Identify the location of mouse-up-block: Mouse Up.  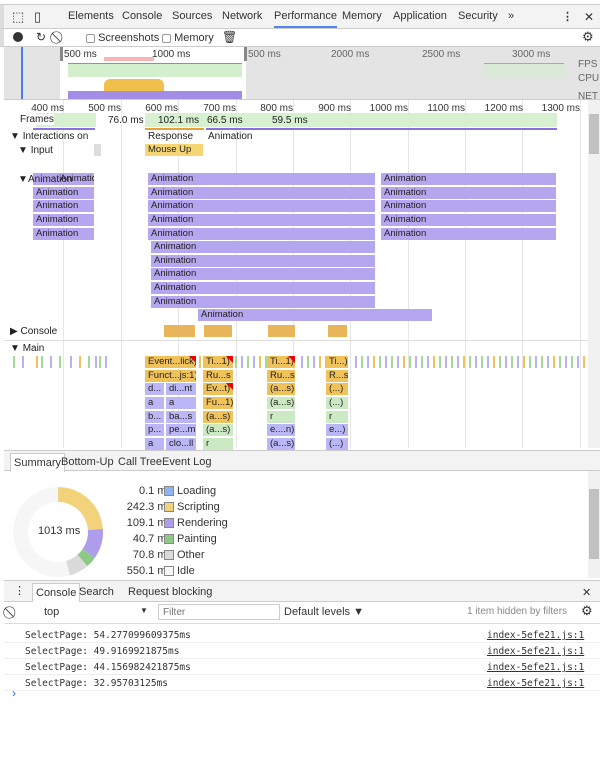
(174, 150).